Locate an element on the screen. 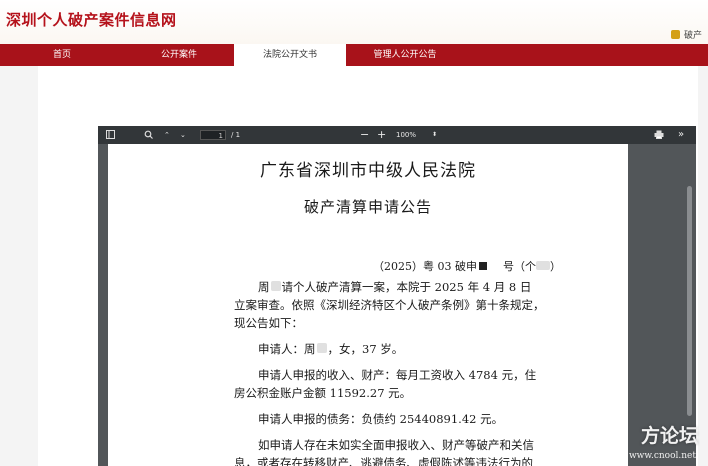 The width and height of the screenshot is (708, 466). body-line: 房公积金账户金额 11592.27 元。 is located at coordinates (323, 393).